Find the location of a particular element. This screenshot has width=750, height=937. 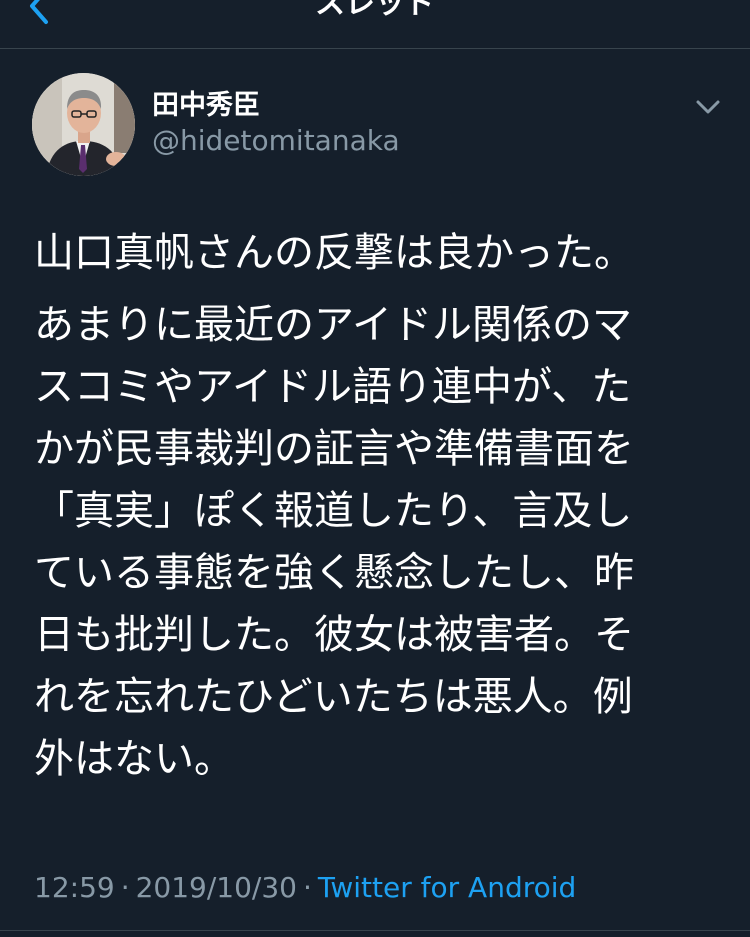

tweet-date: 2019/10/30 is located at coordinates (216, 887).